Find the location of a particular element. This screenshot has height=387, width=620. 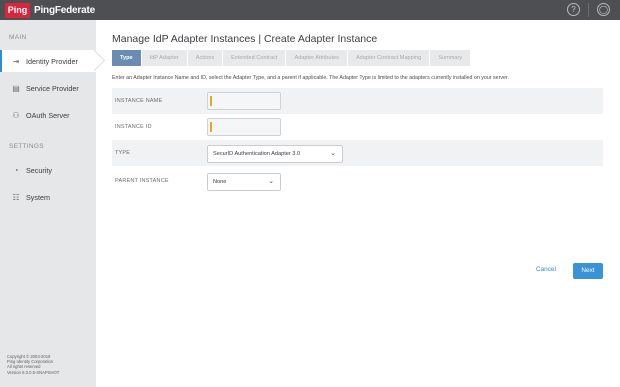

parent-instance-select: None ⌄ is located at coordinates (244, 182).